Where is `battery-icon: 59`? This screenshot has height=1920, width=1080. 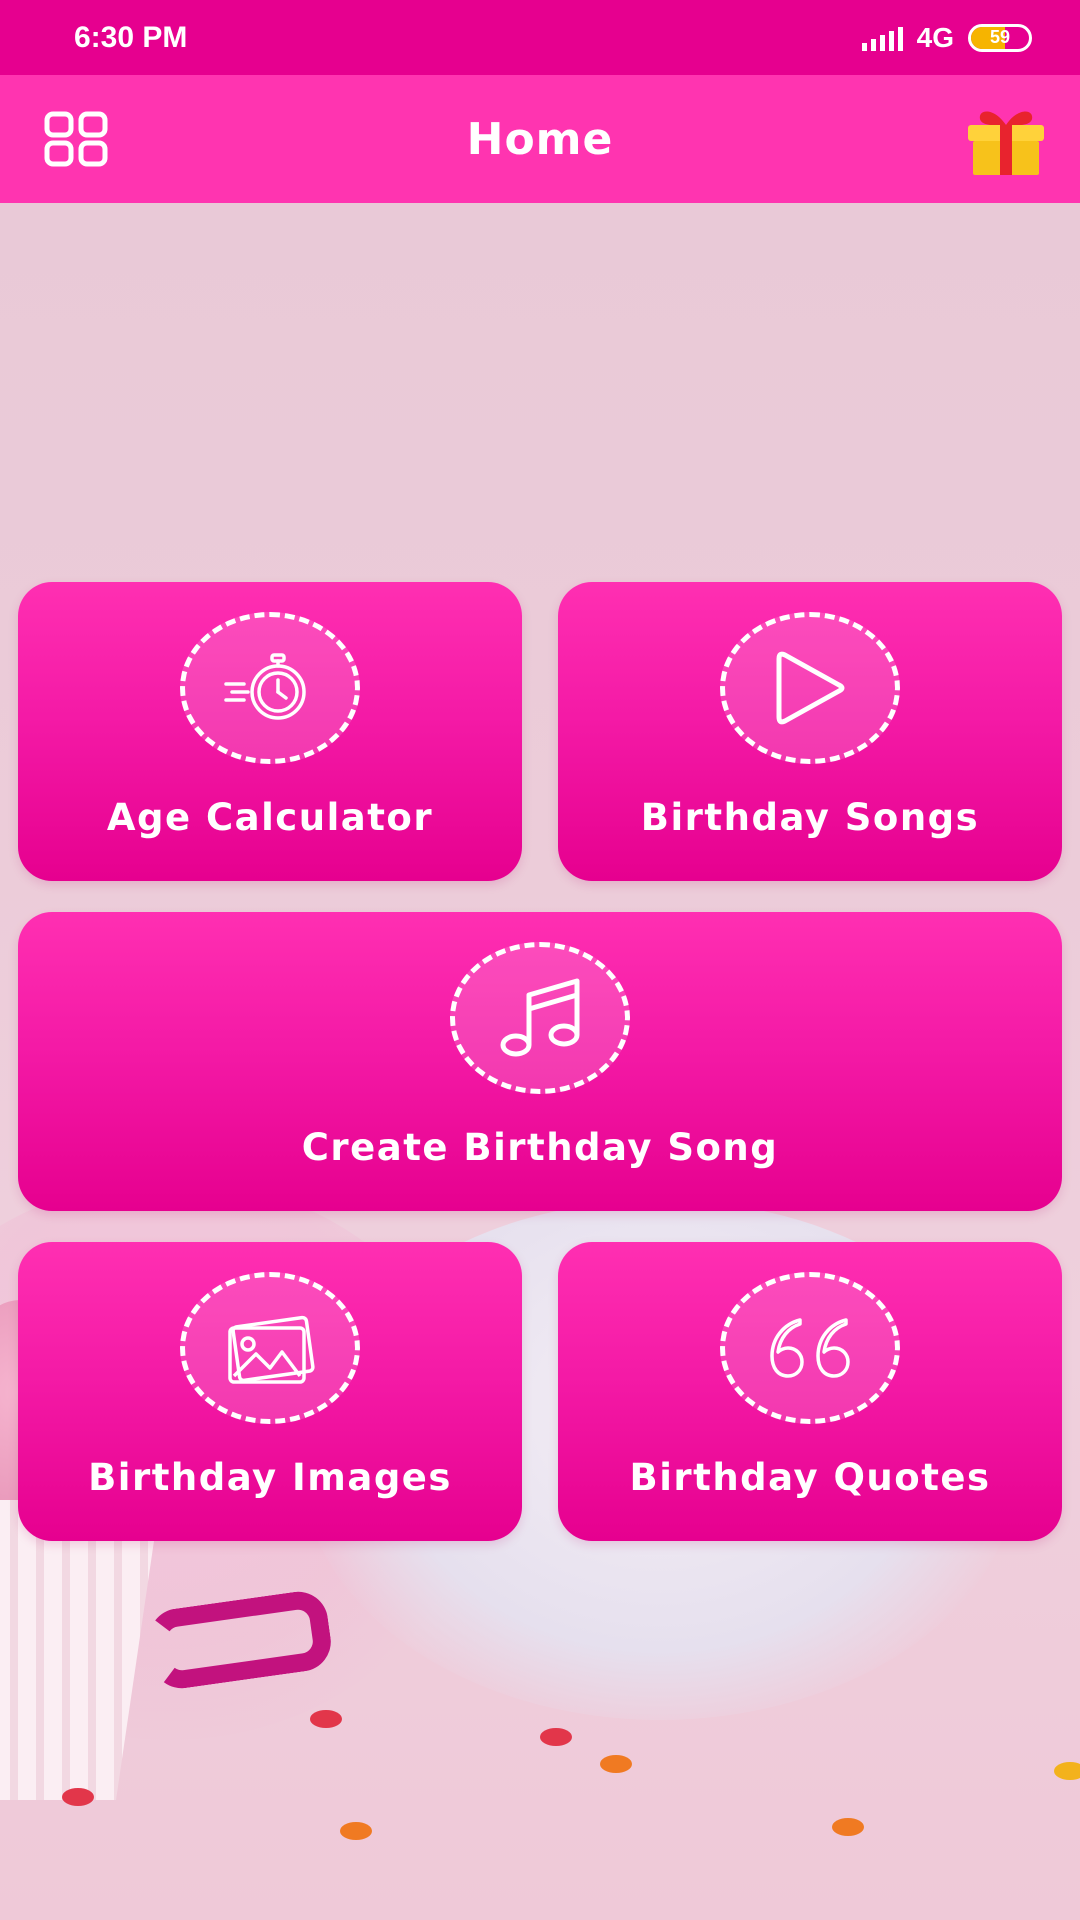
battery-icon: 59 is located at coordinates (1000, 37).